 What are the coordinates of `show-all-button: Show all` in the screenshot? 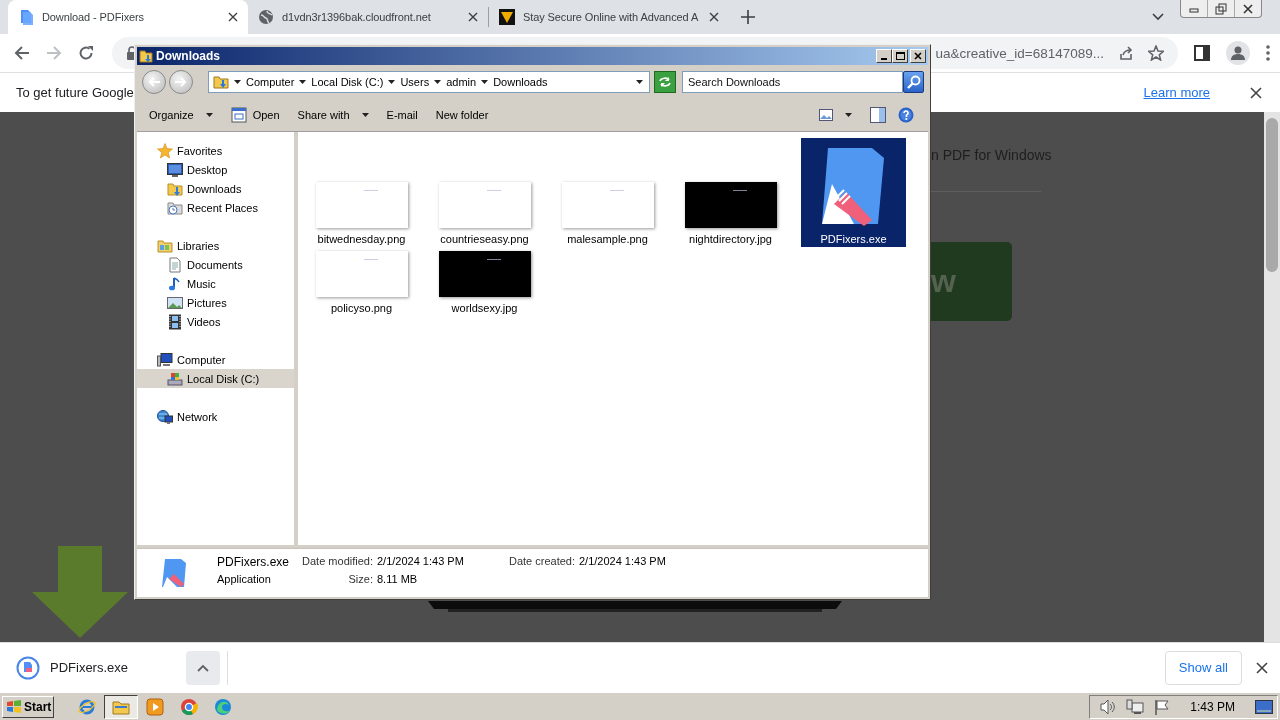 It's located at (1203, 667).